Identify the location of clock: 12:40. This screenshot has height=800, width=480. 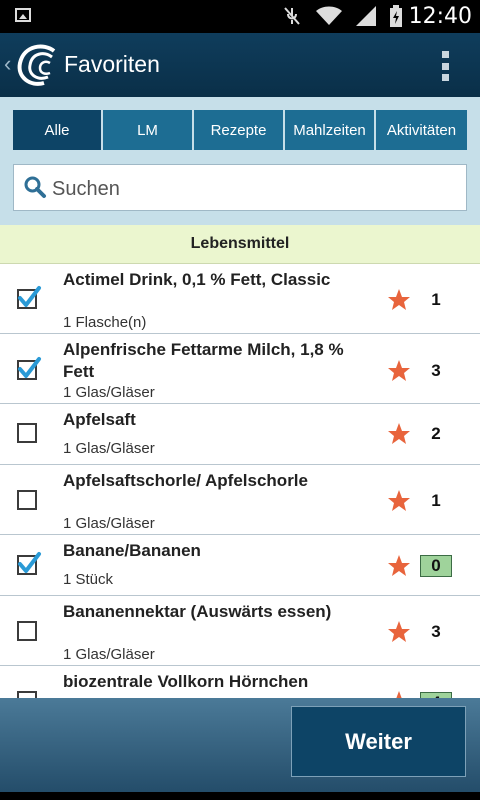
(440, 16).